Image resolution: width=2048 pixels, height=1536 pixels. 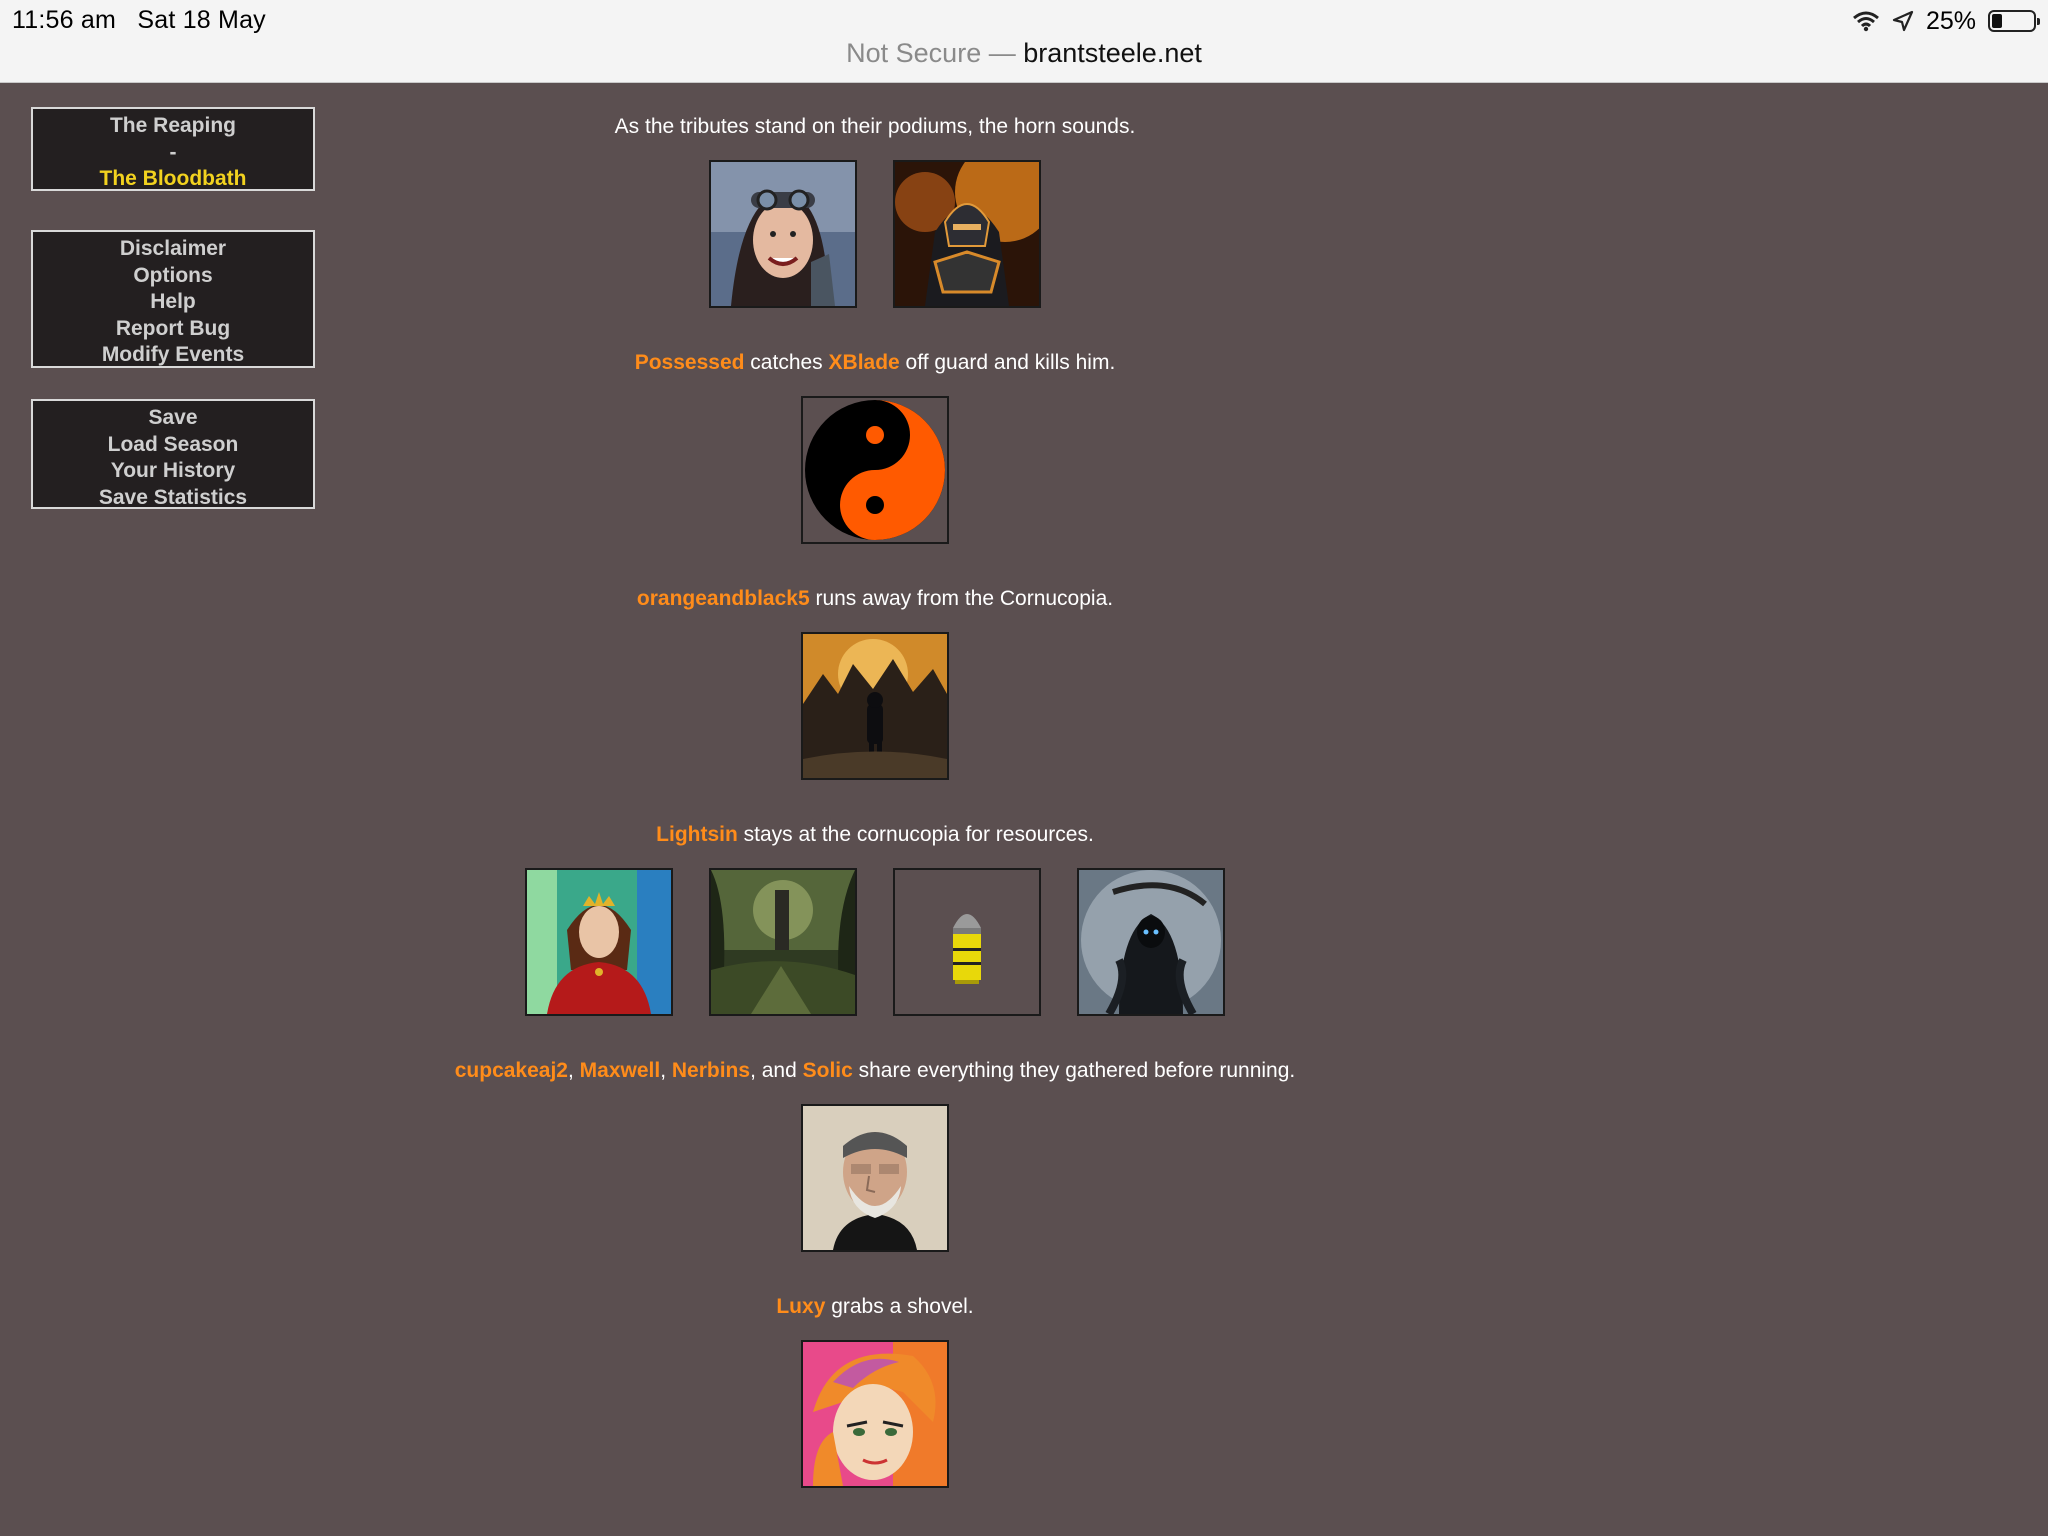 I want to click on tribute-name: cupcakeaj2, so click(x=511, y=1070).